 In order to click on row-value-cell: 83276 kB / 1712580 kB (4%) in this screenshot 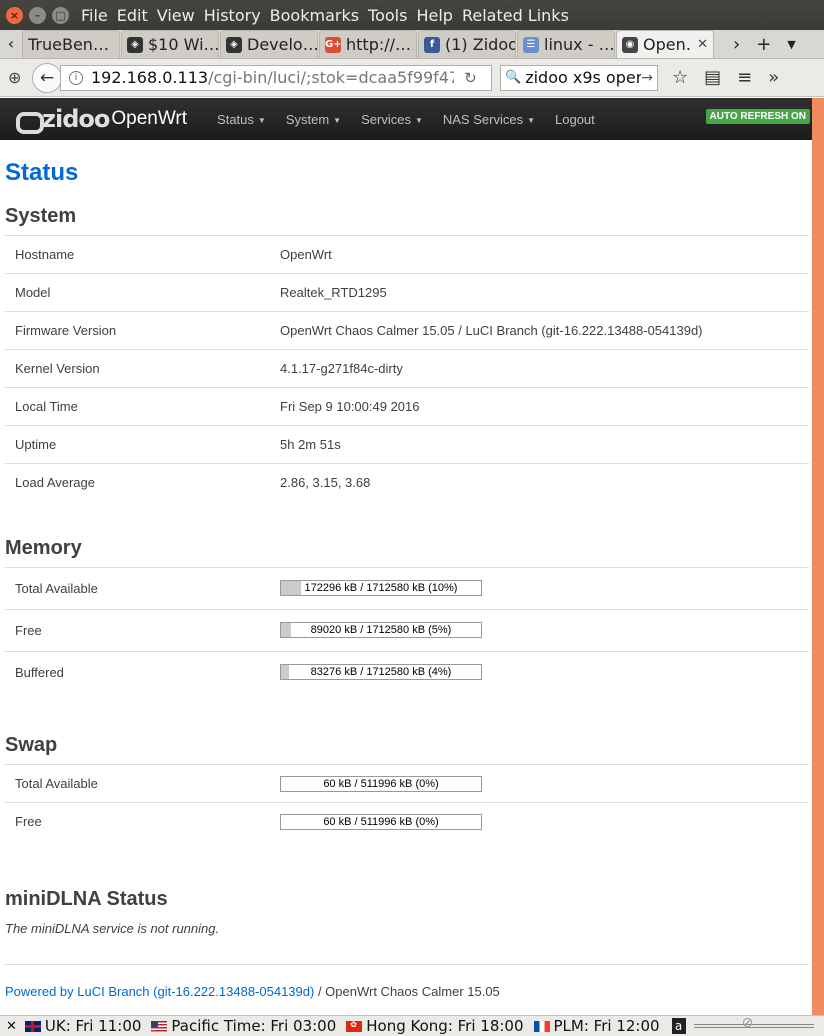, I will do `click(539, 671)`.